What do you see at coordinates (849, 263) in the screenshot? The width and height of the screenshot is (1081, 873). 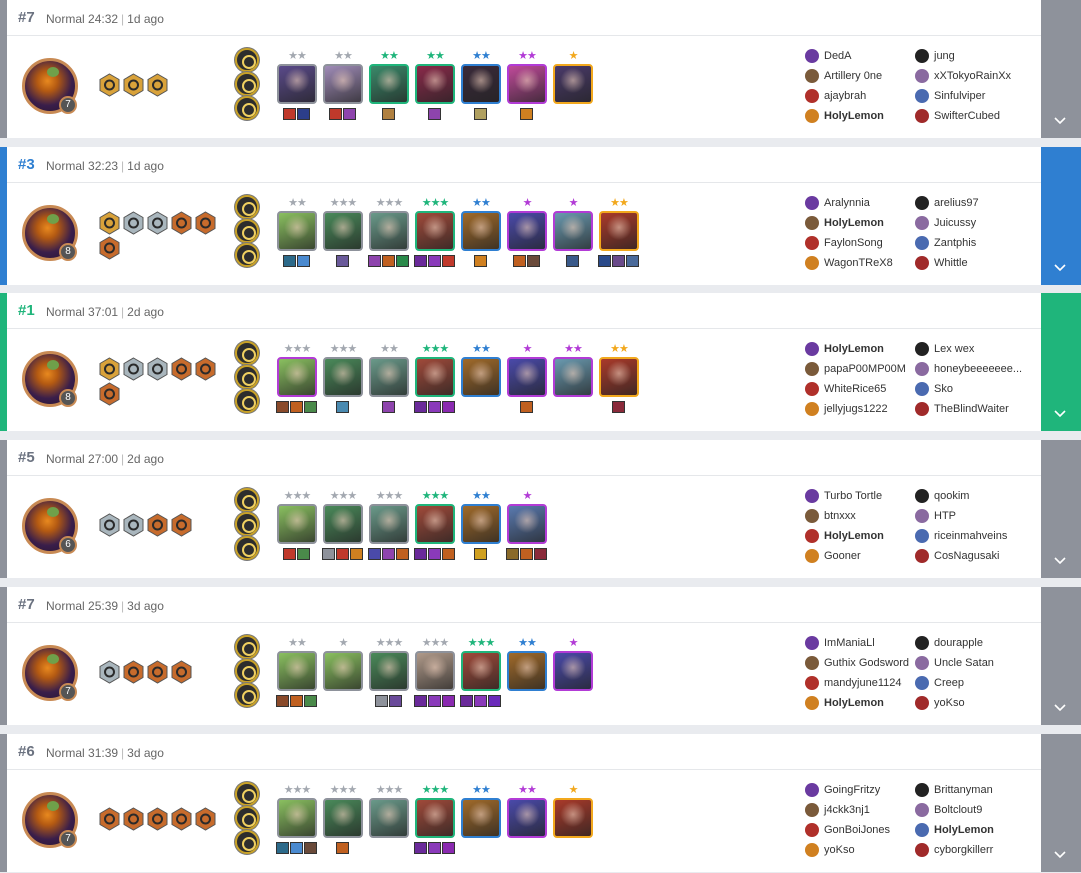 I see `lobby-player: WagonTReX8` at bounding box center [849, 263].